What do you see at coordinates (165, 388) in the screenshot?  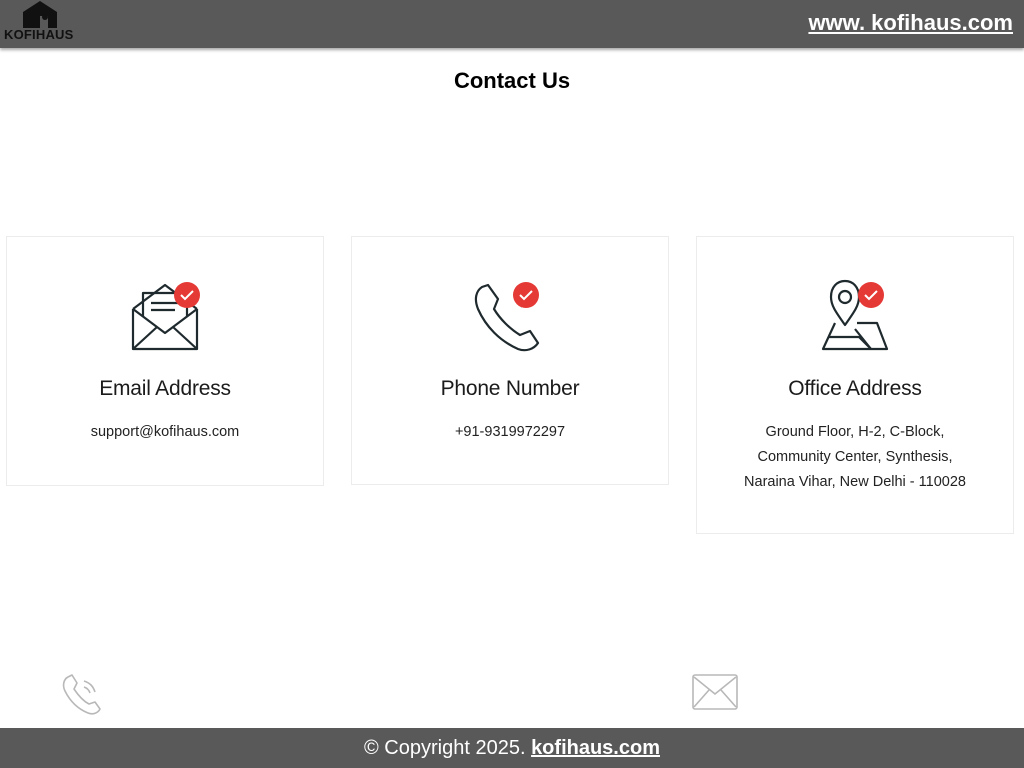 I see `email-card-title: Email Address` at bounding box center [165, 388].